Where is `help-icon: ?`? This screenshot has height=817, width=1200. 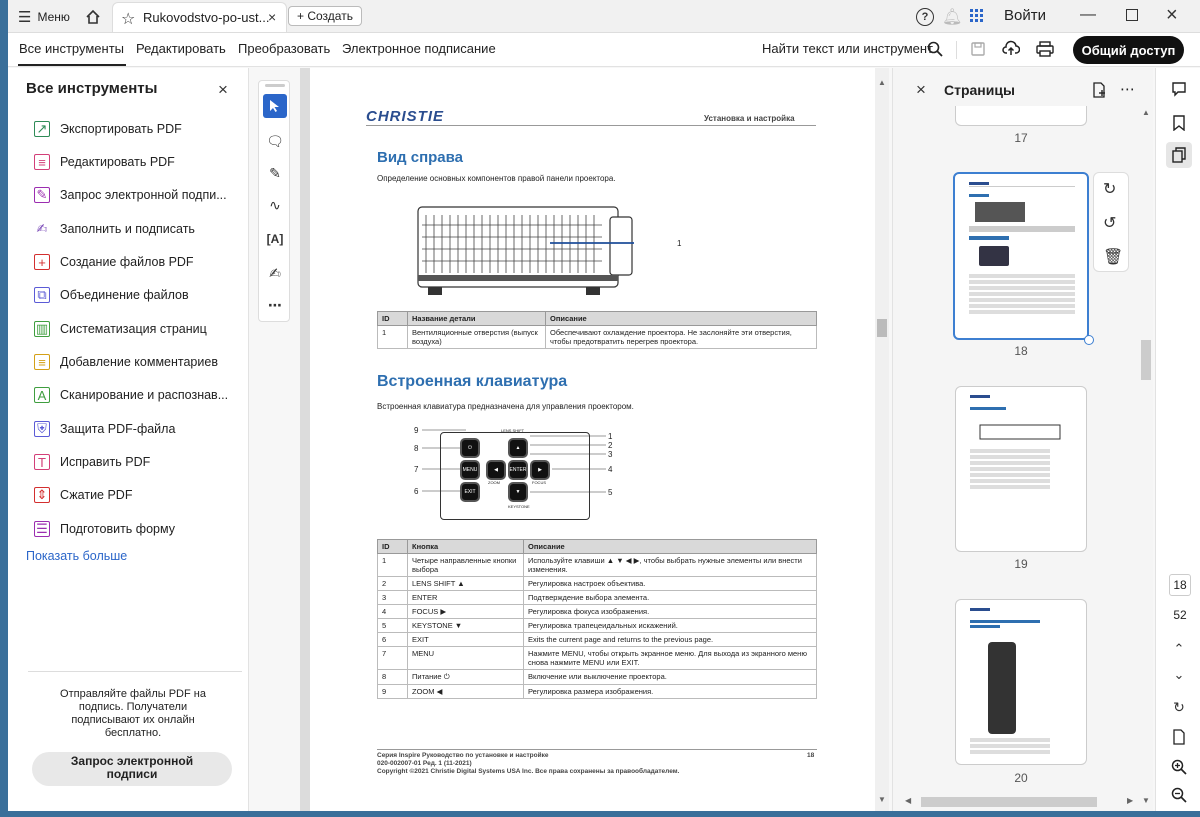
help-icon: ? is located at coordinates (925, 17).